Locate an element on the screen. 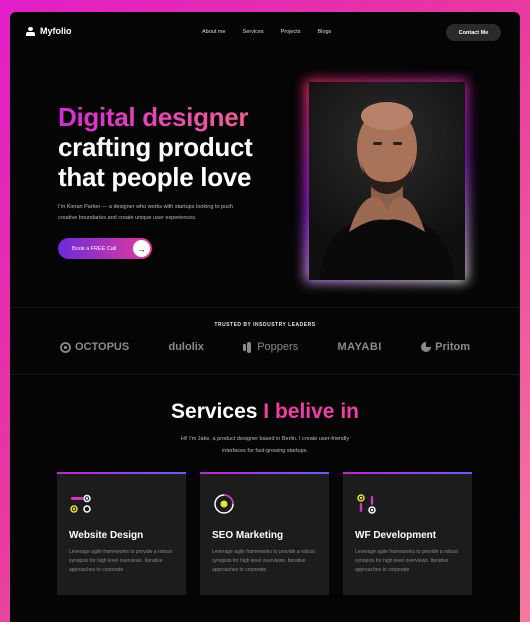 This screenshot has width=530, height=622. brand-mayabi-name: MAYABI is located at coordinates (359, 347).